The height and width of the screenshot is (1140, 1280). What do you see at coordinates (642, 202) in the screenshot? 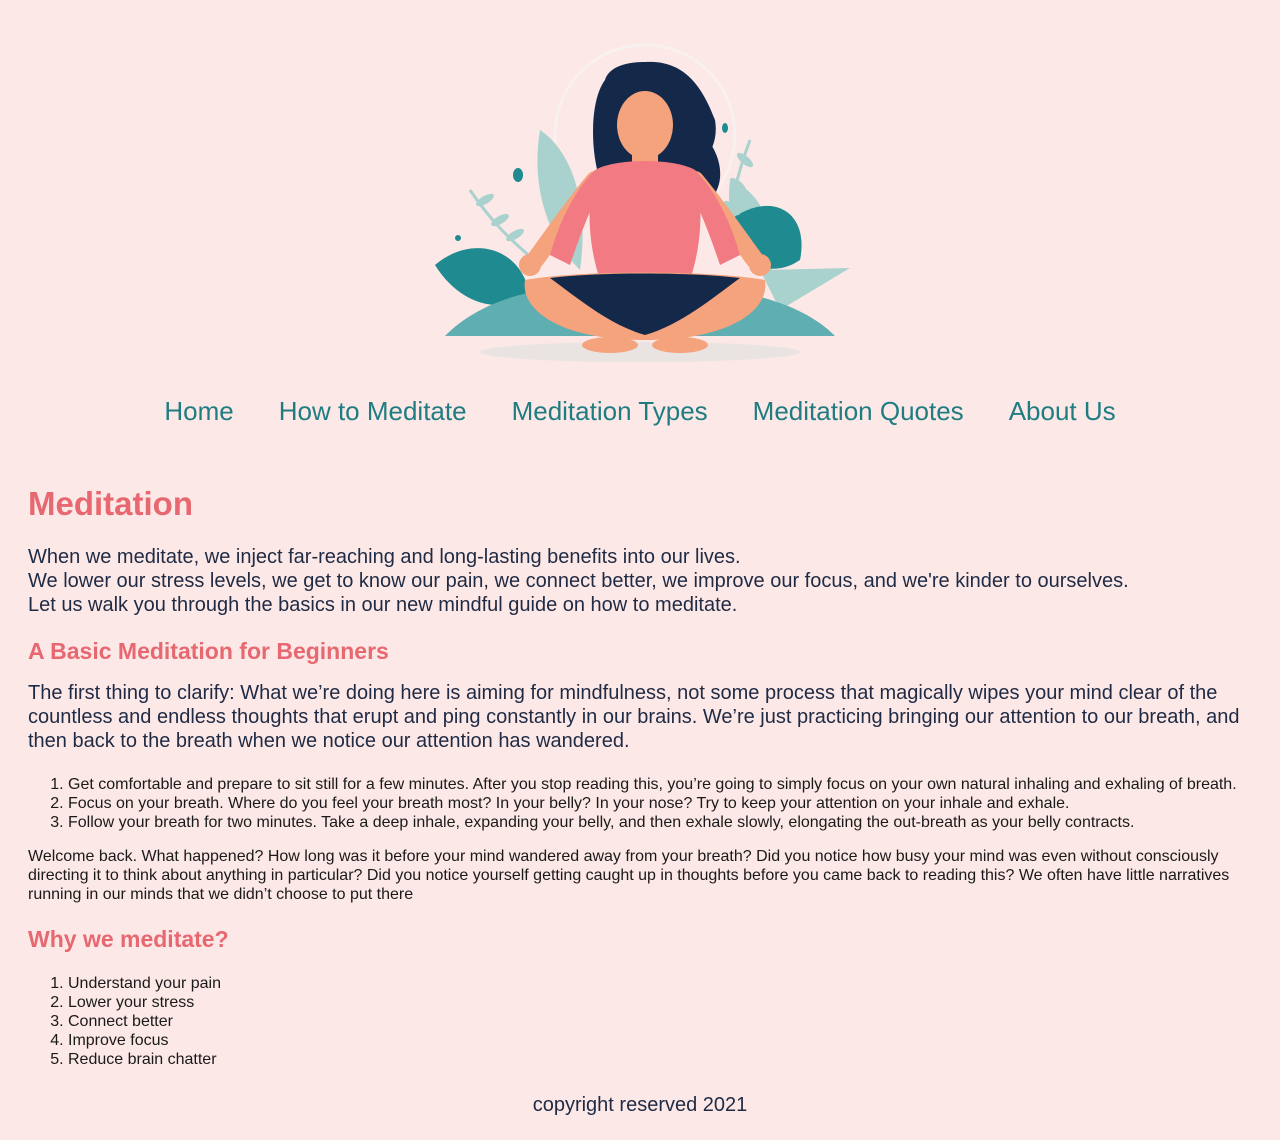
I see `meditating-woman-icon` at bounding box center [642, 202].